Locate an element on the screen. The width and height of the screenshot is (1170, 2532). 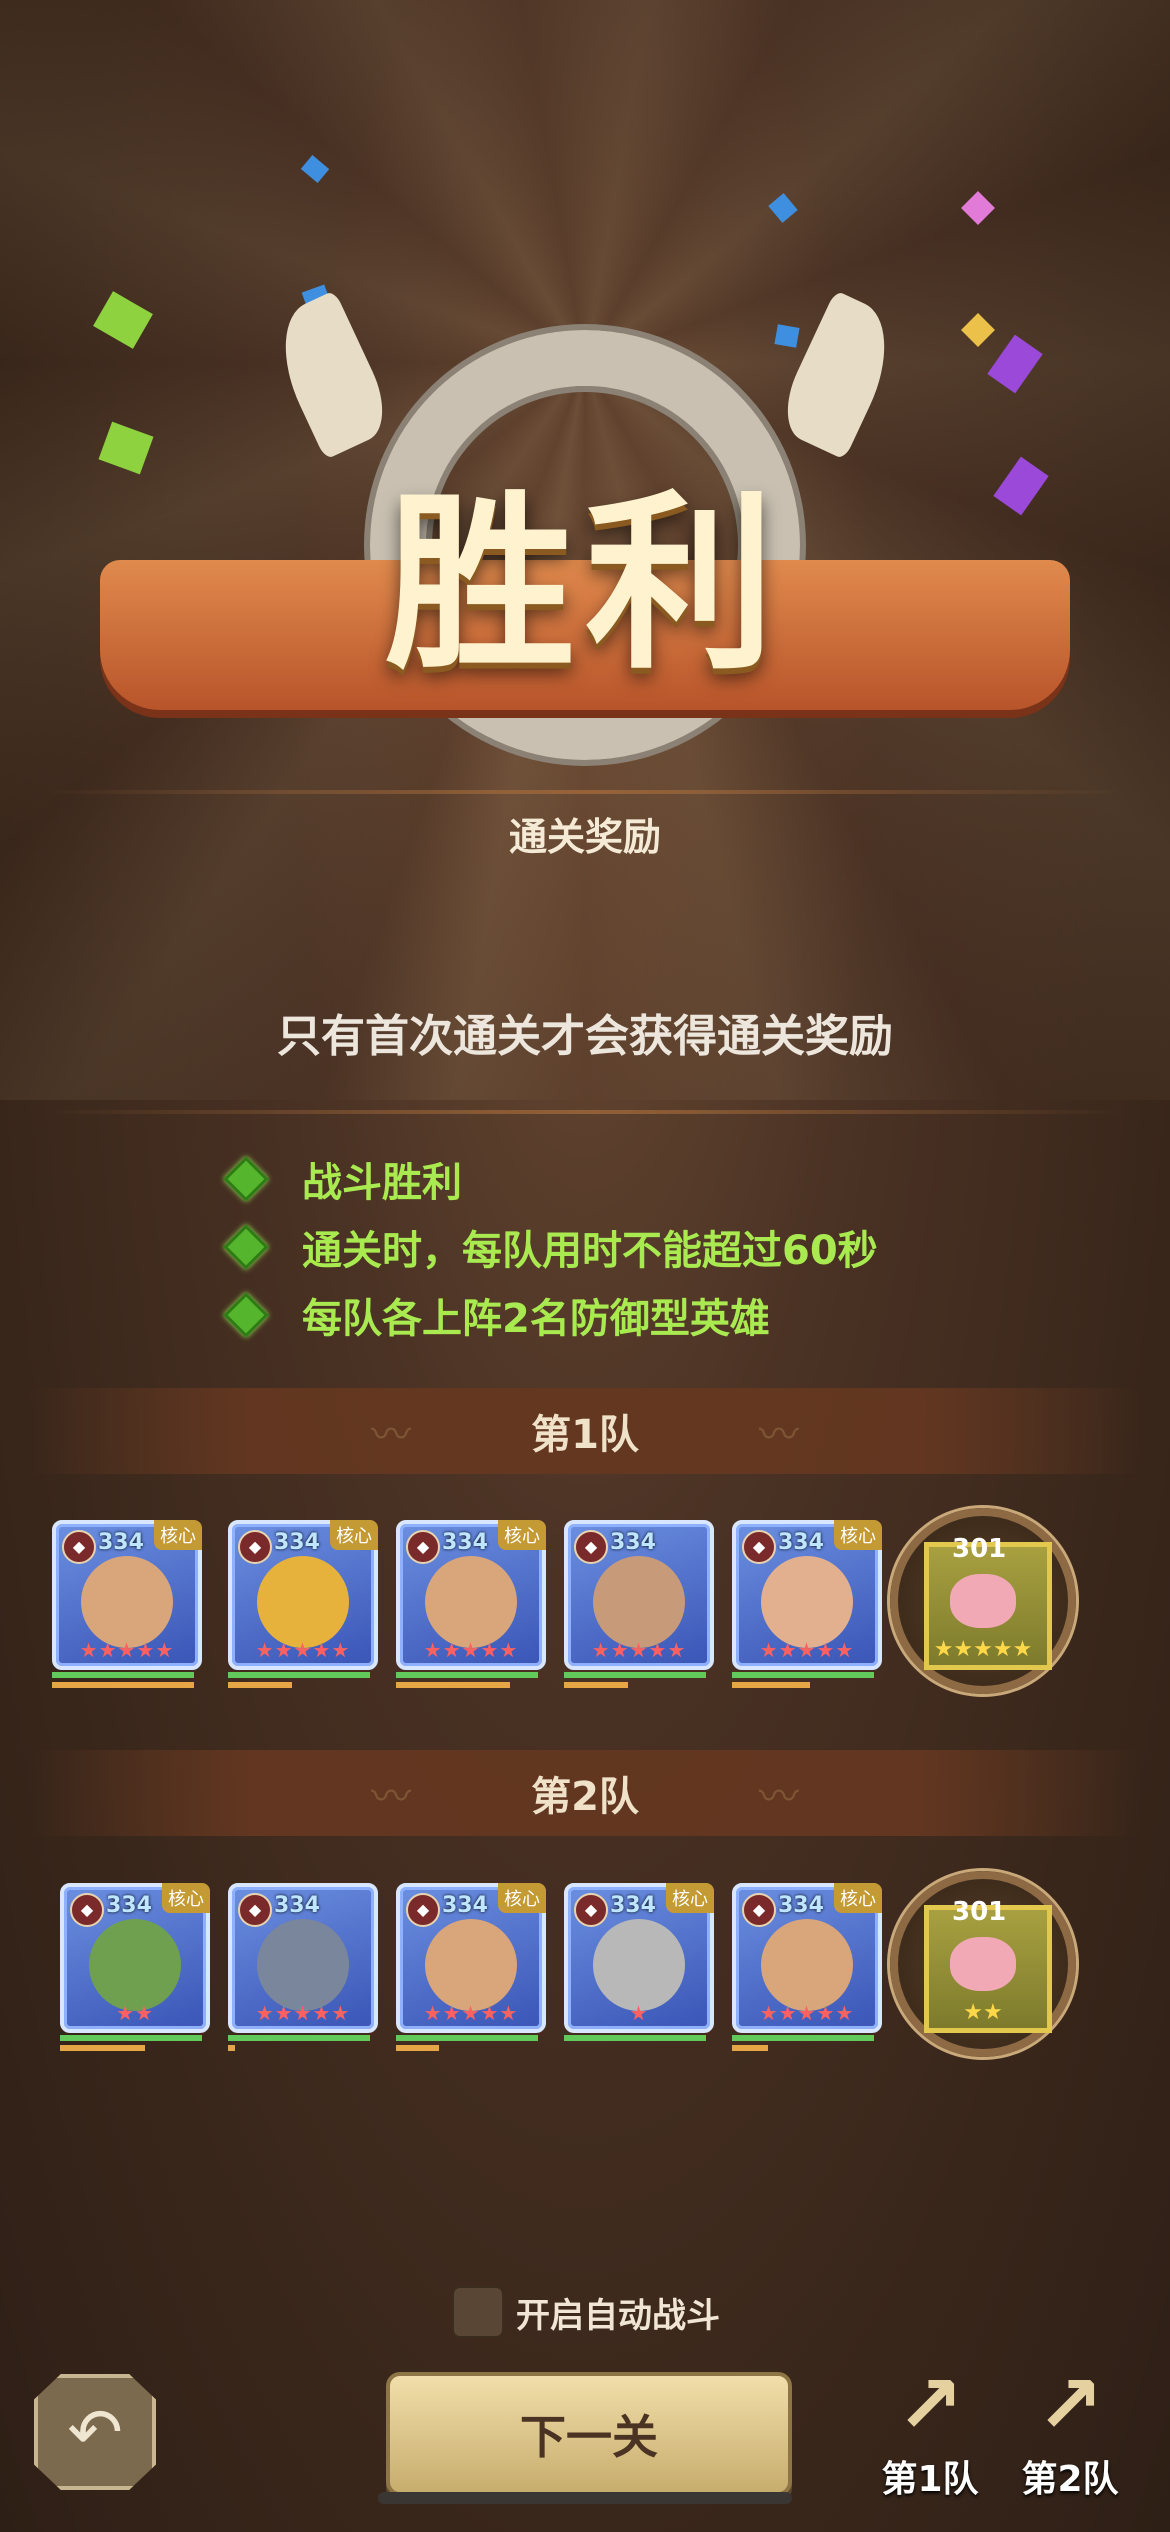
condition-text: 战斗胜利 is located at coordinates (382, 1183).